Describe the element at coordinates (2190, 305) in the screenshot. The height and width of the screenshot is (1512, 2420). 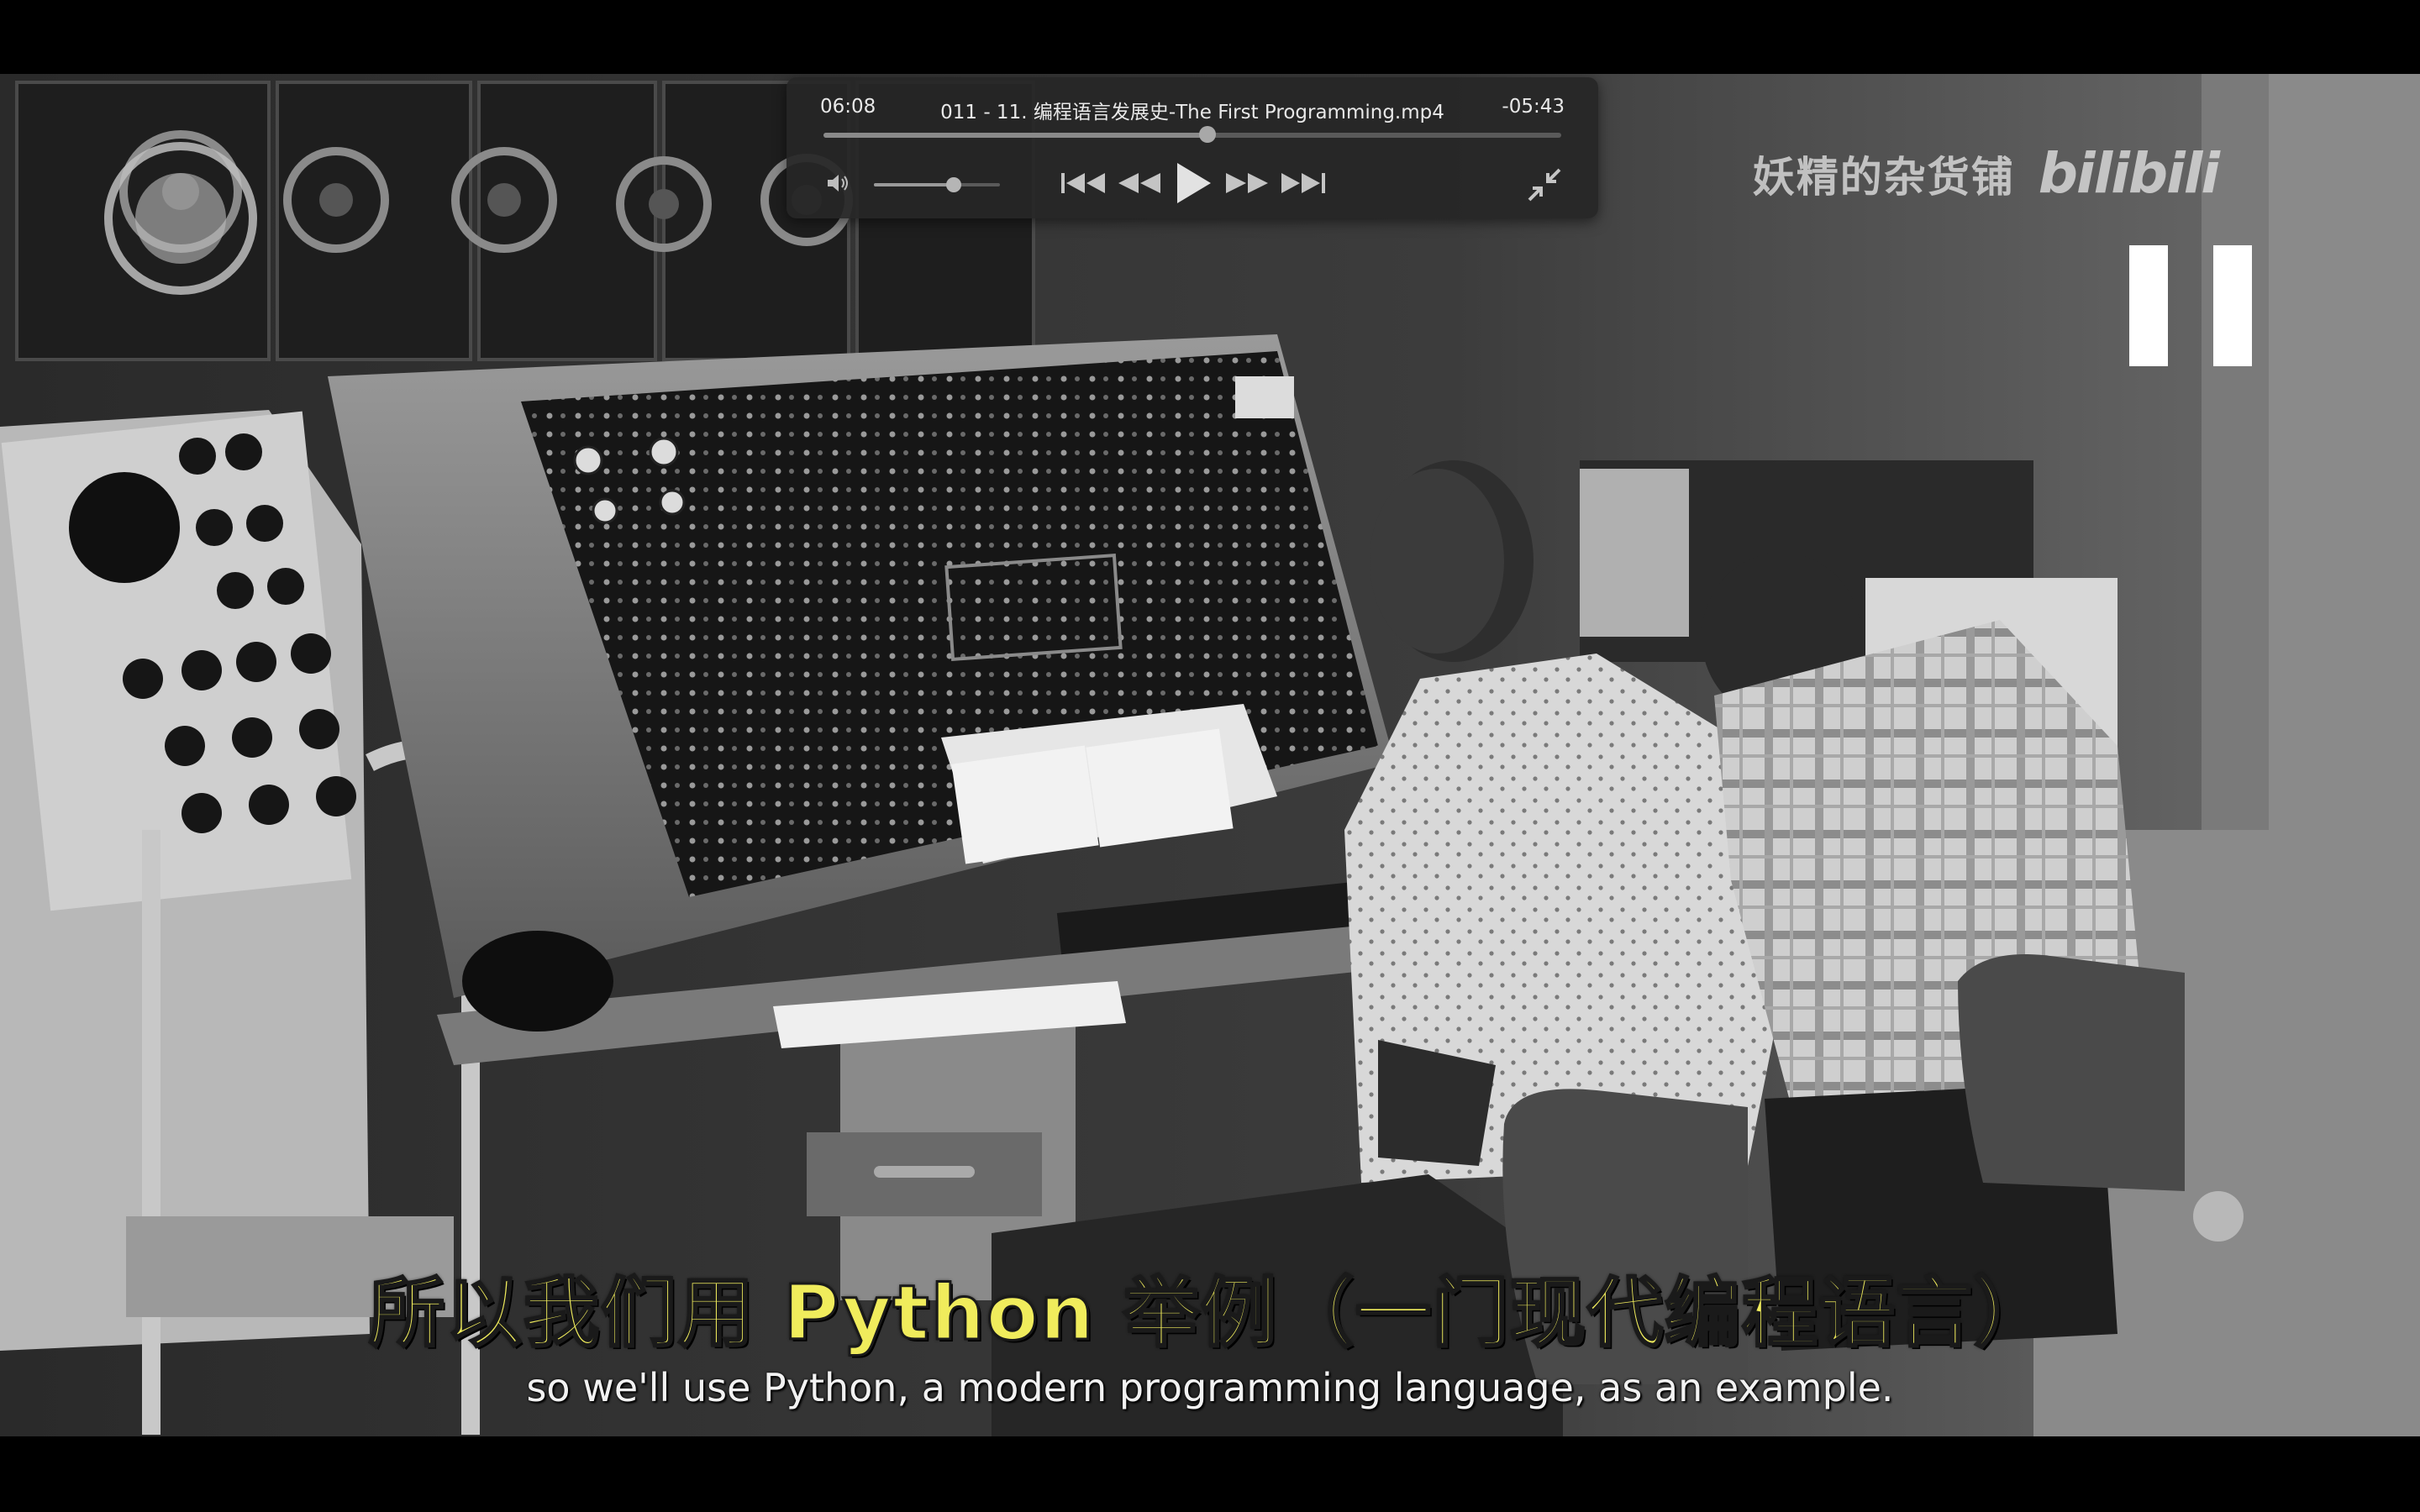
I see `pause-indicator-icon` at that location.